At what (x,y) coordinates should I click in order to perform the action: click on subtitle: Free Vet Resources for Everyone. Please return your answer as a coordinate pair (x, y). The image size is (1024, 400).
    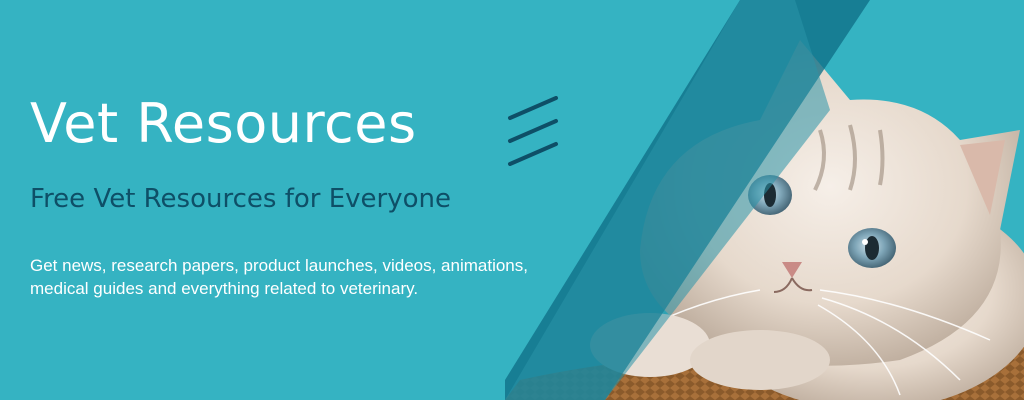
    Looking at the image, I should click on (240, 199).